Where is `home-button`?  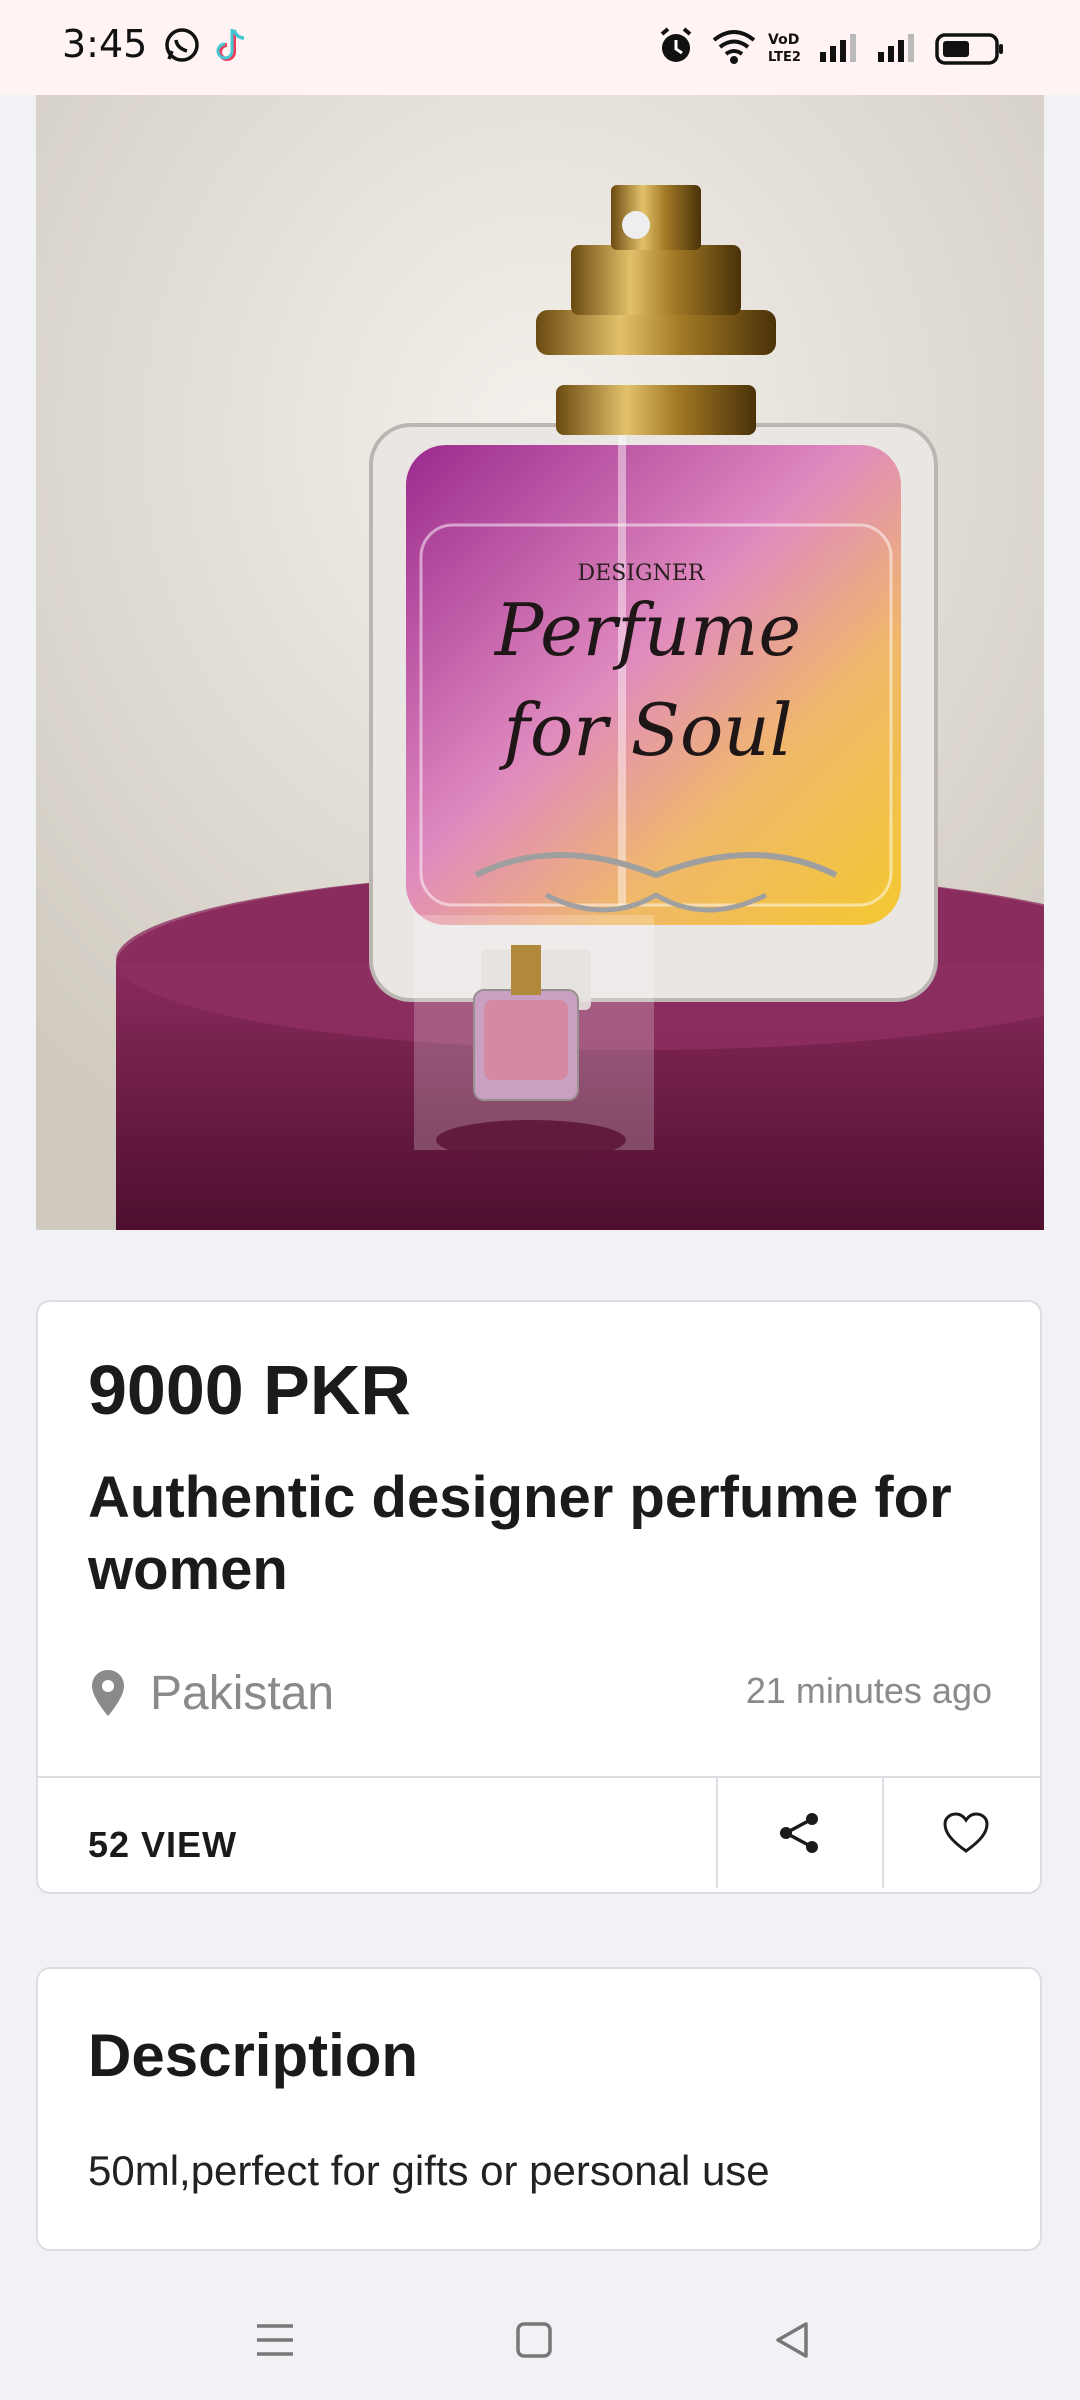
home-button is located at coordinates (534, 2340).